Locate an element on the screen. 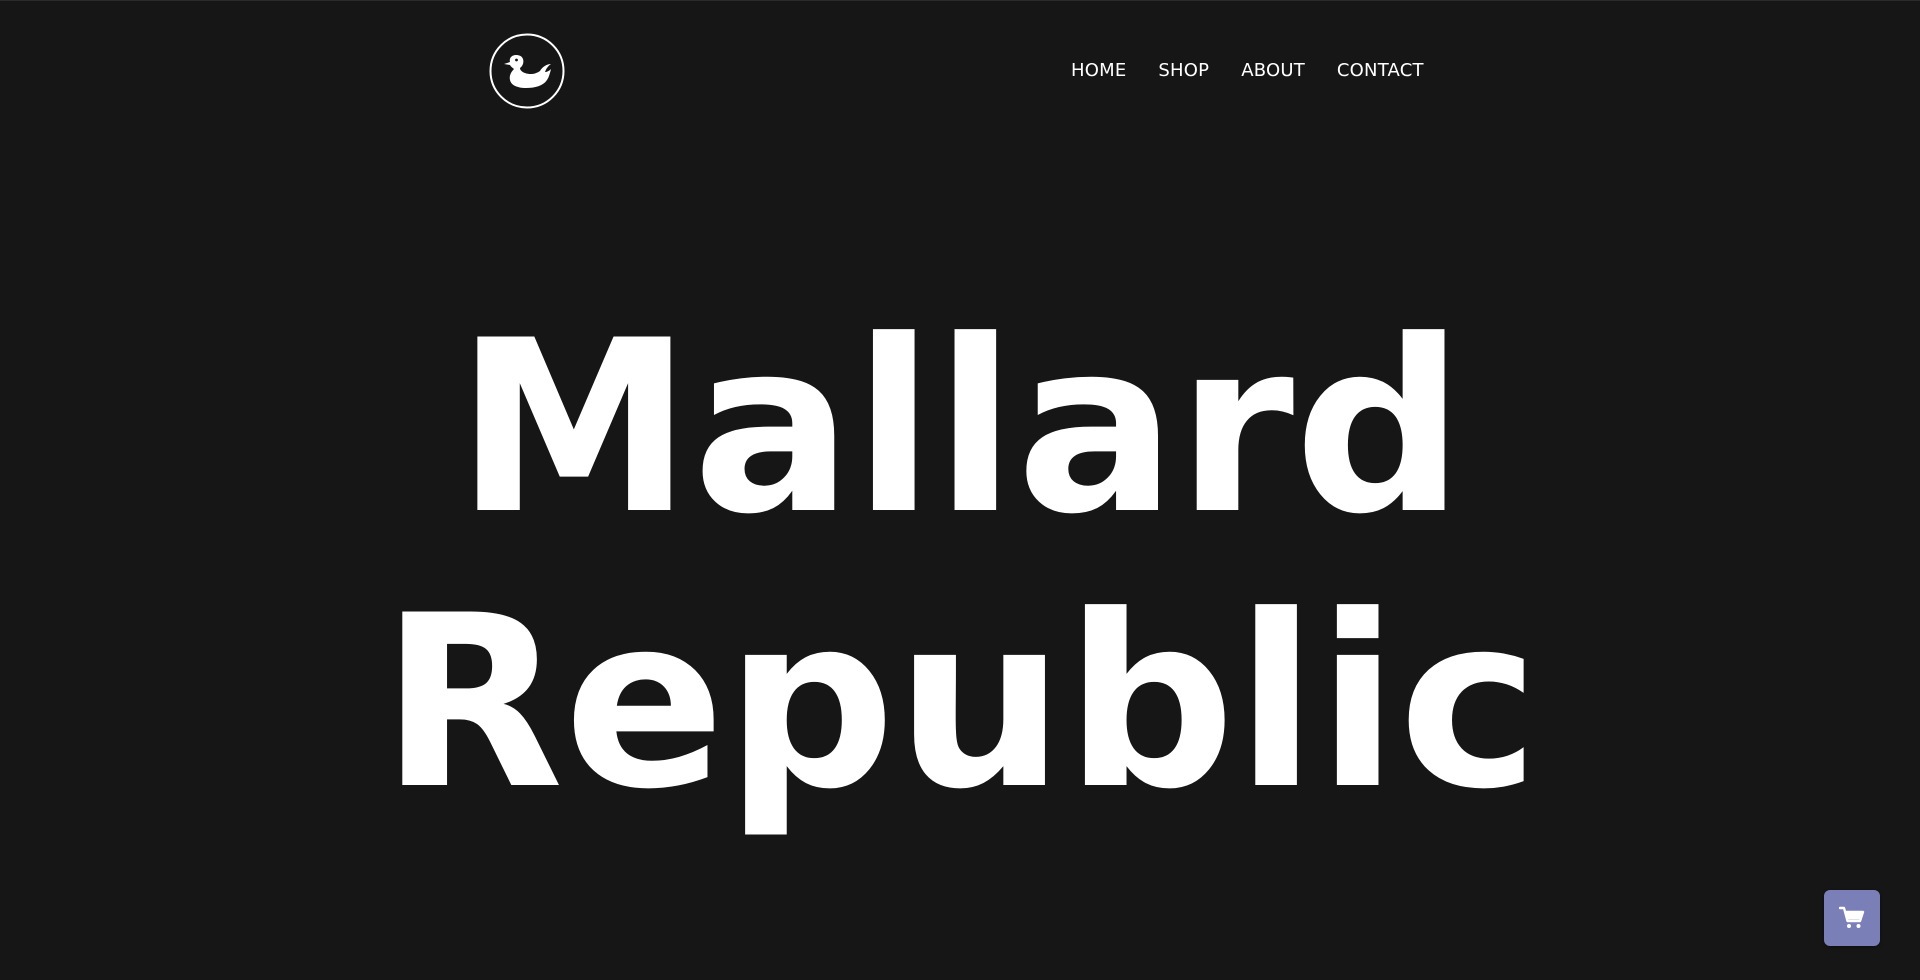 The height and width of the screenshot is (980, 1920). site-header: HOME SHOP ABOUT CONTACT is located at coordinates (960, 71).